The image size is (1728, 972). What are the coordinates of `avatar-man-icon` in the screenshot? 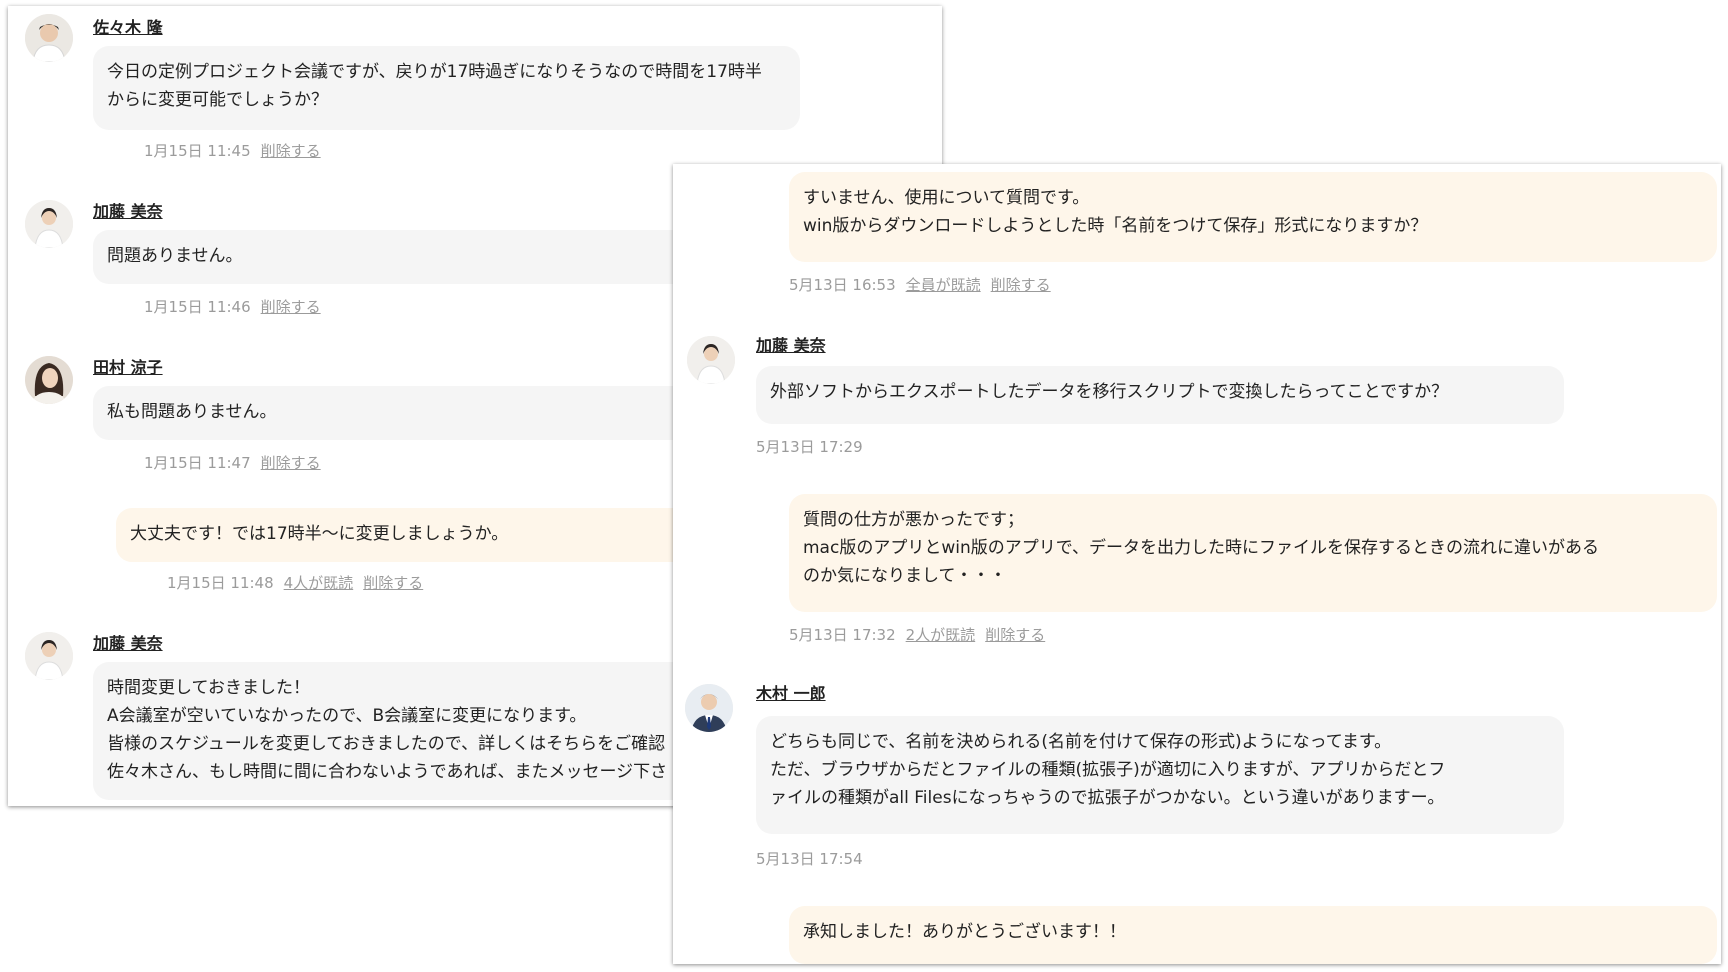 It's located at (49, 38).